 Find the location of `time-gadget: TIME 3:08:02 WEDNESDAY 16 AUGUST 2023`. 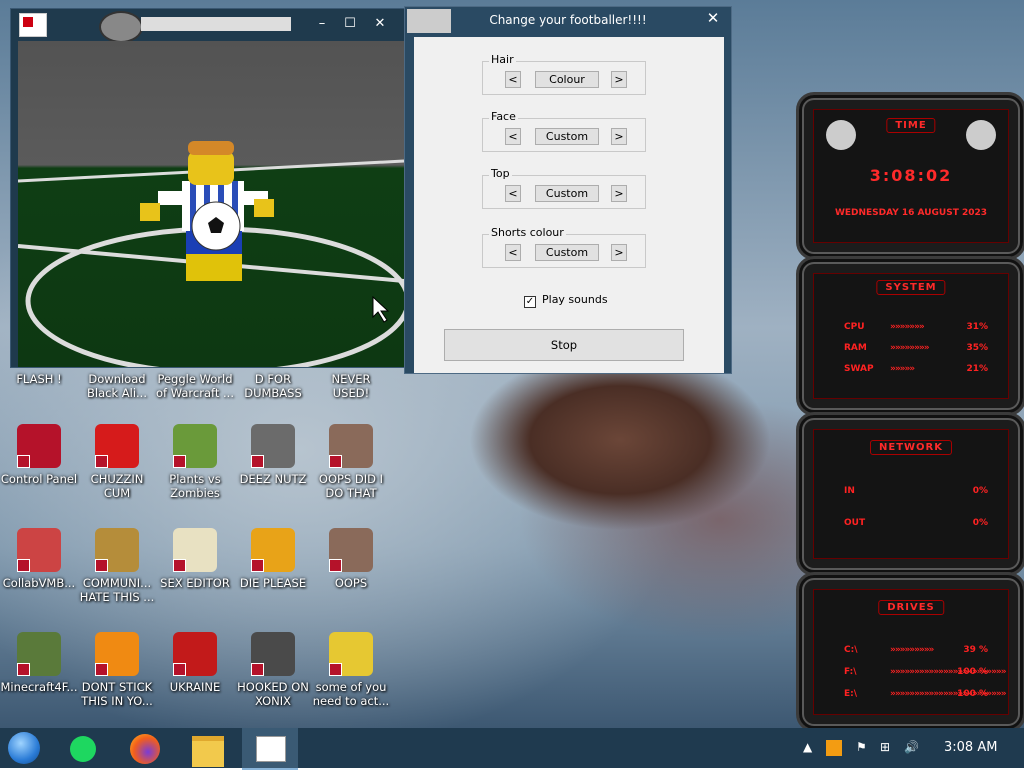

time-gadget: TIME 3:08:02 WEDNESDAY 16 AUGUST 2023 is located at coordinates (910, 176).